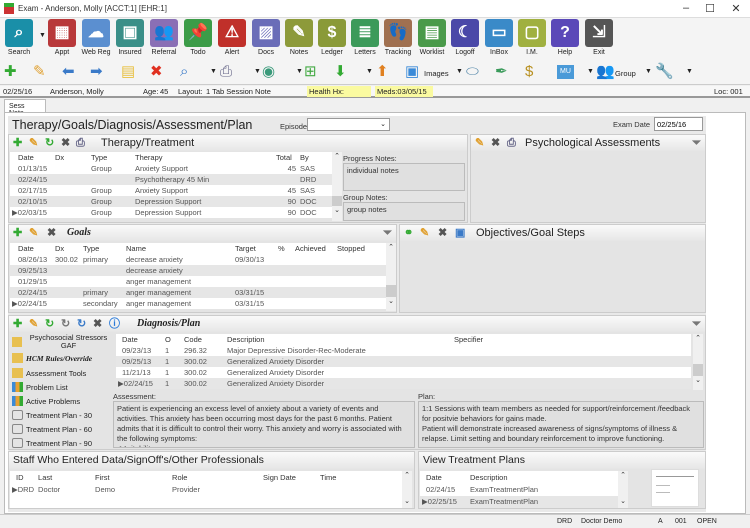  I want to click on mu-dropdown: ▼, so click(590, 71).